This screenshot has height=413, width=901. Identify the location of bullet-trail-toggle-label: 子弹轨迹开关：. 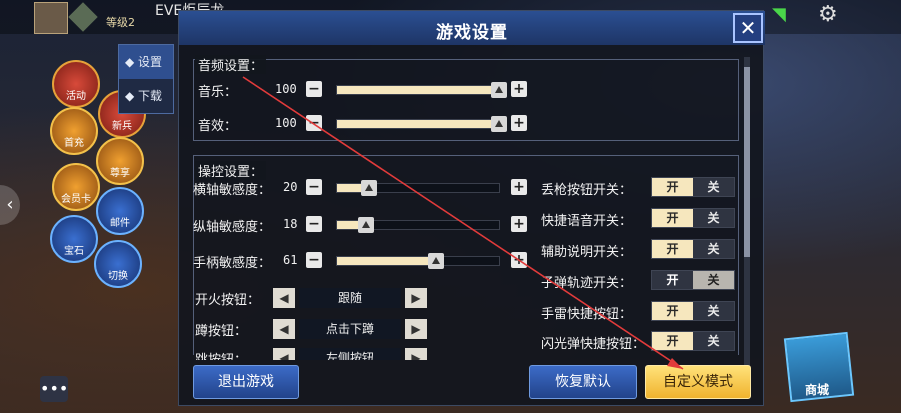
(587, 283).